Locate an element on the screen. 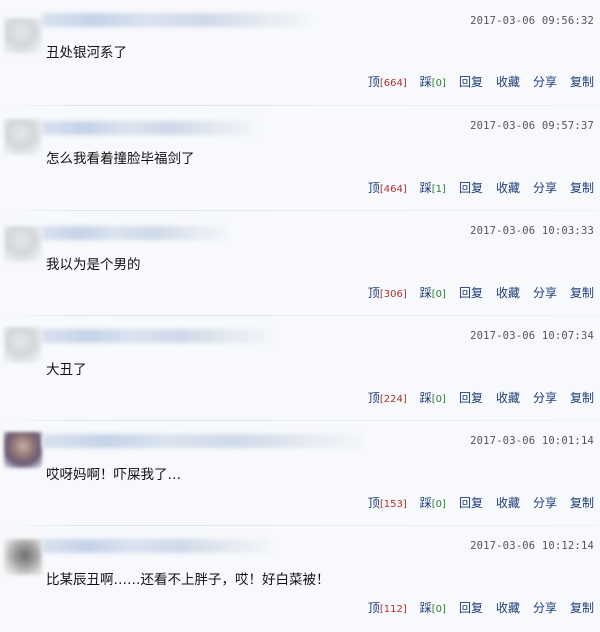 The width and height of the screenshot is (600, 632). comment-text: 大丑了 is located at coordinates (66, 370).